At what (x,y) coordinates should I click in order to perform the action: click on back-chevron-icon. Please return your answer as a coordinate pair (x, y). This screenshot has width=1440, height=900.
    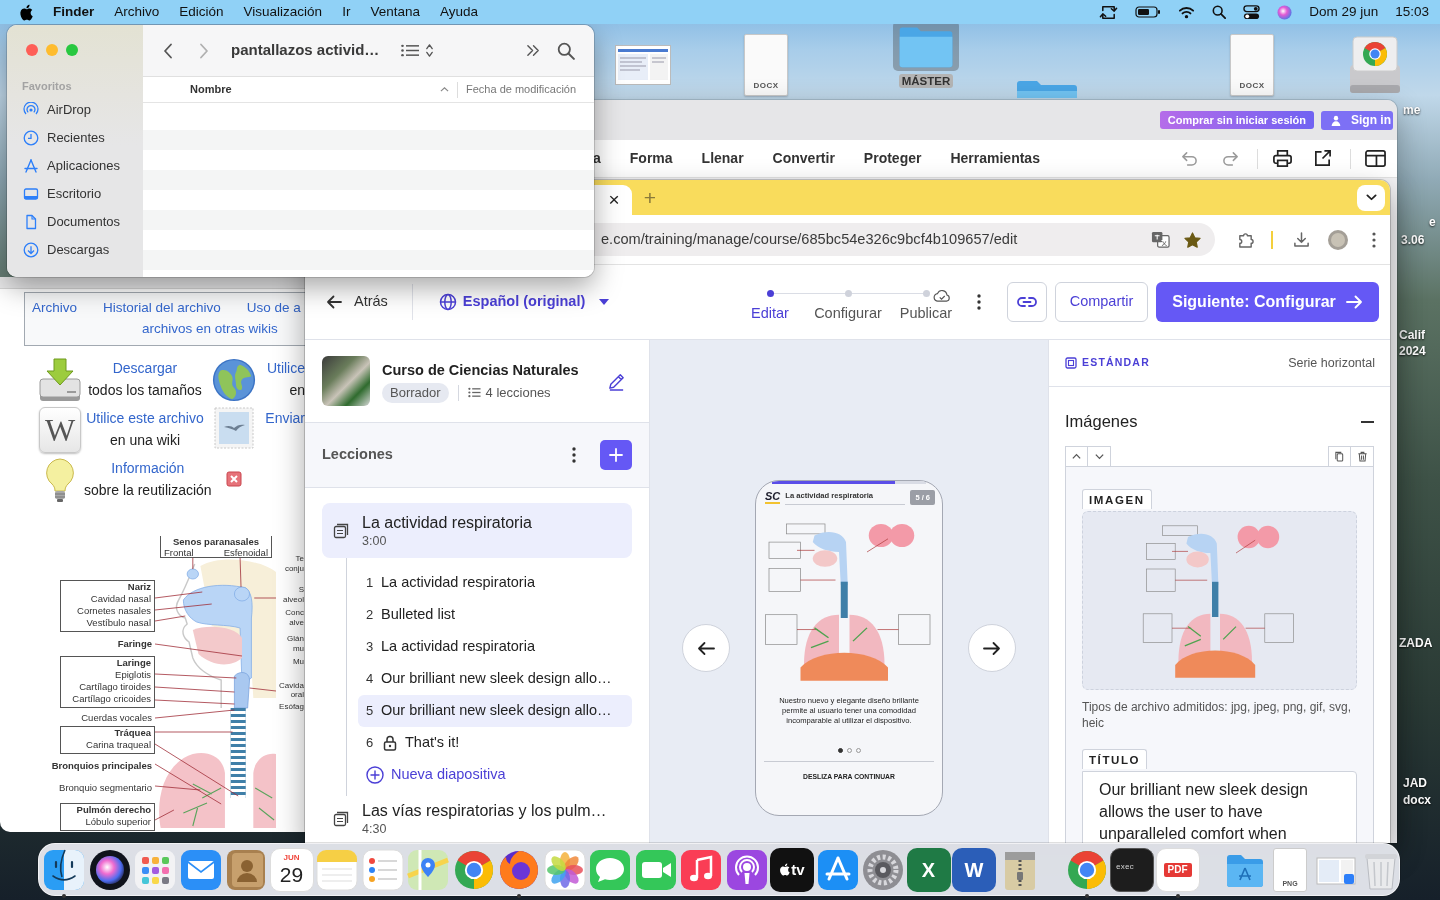
    Looking at the image, I should click on (168, 50).